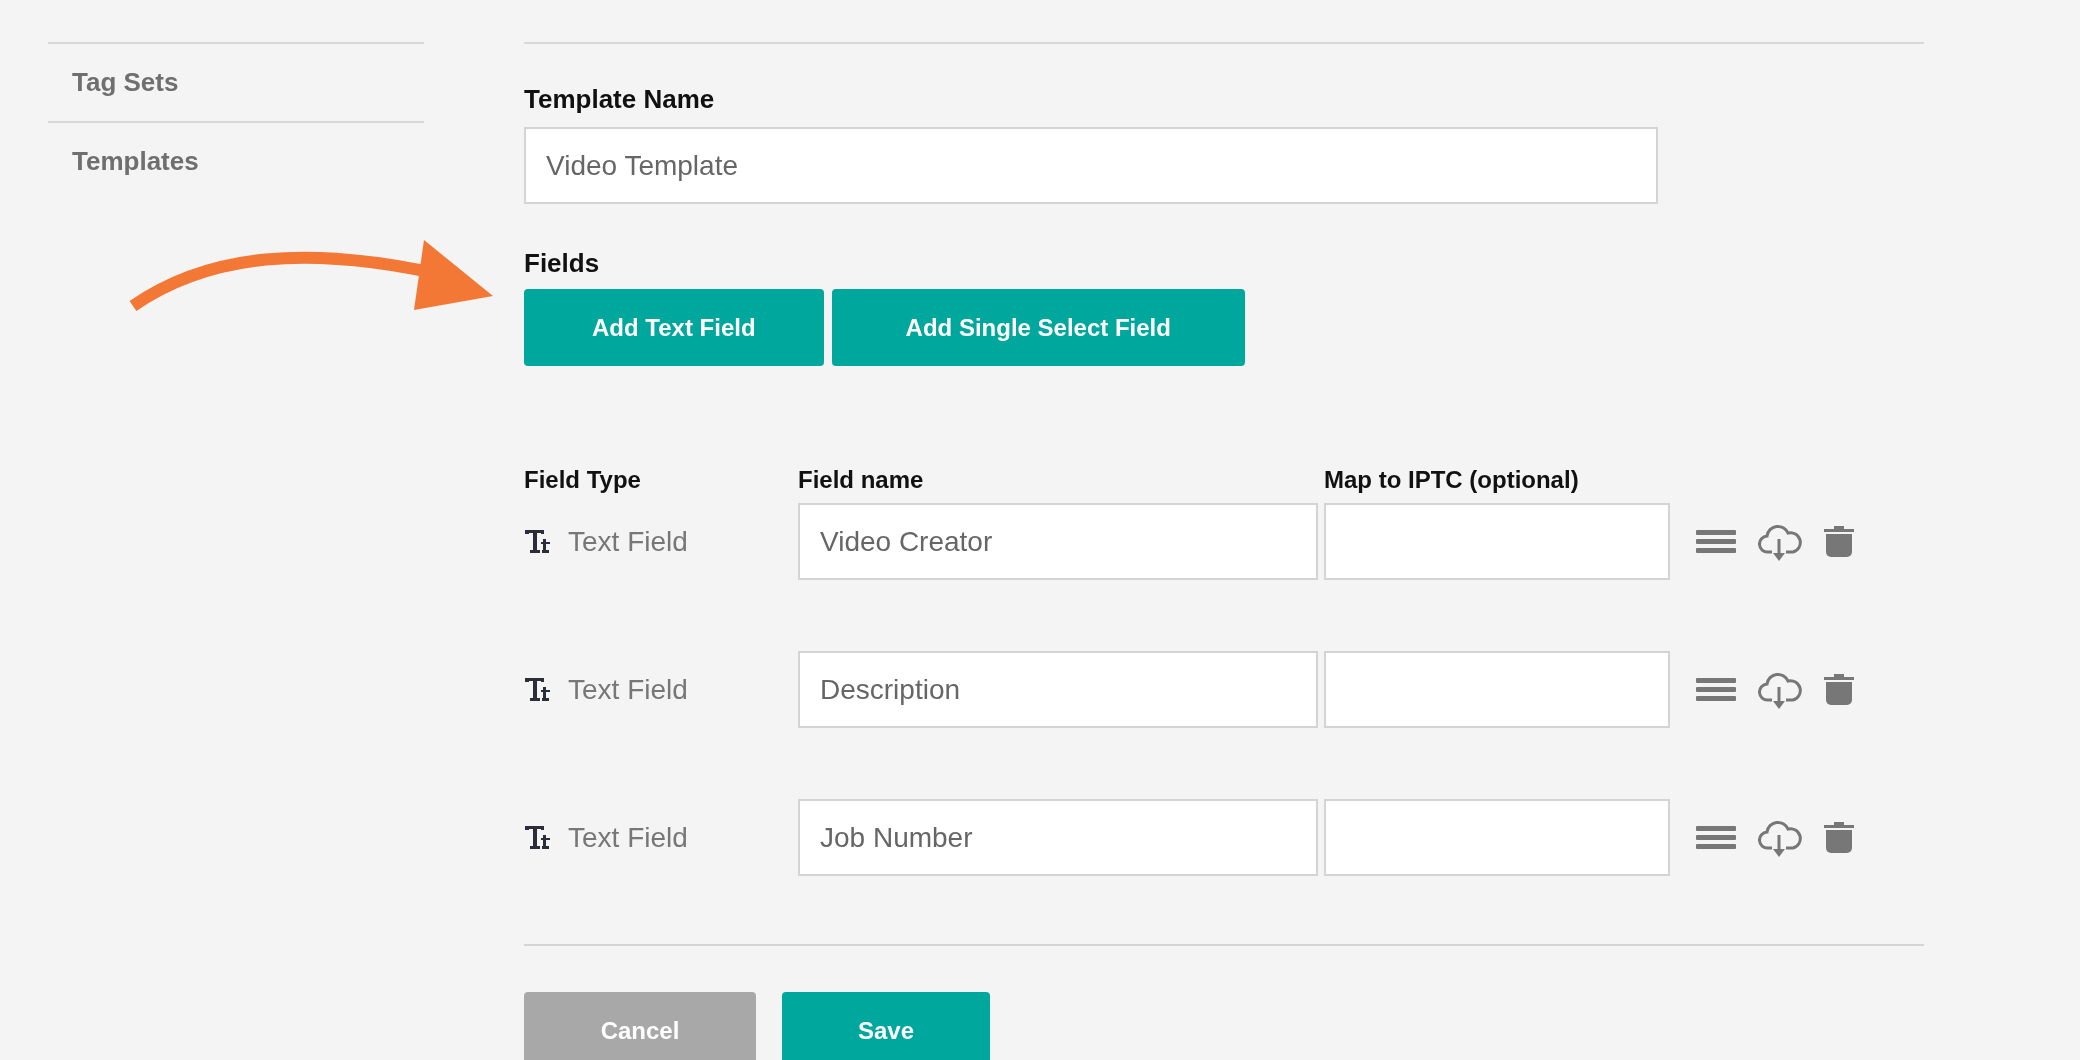  Describe the element at coordinates (1058, 837) in the screenshot. I see `field-name-input: Job Number` at that location.